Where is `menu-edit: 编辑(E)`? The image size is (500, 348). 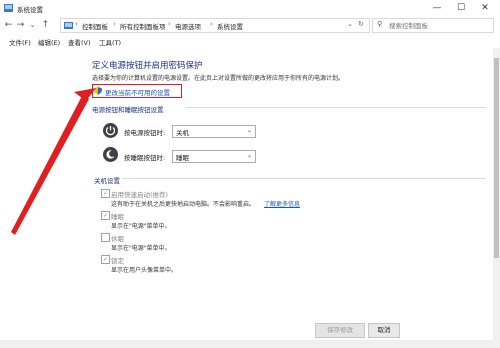
menu-edit: 编辑(E) is located at coordinates (49, 42).